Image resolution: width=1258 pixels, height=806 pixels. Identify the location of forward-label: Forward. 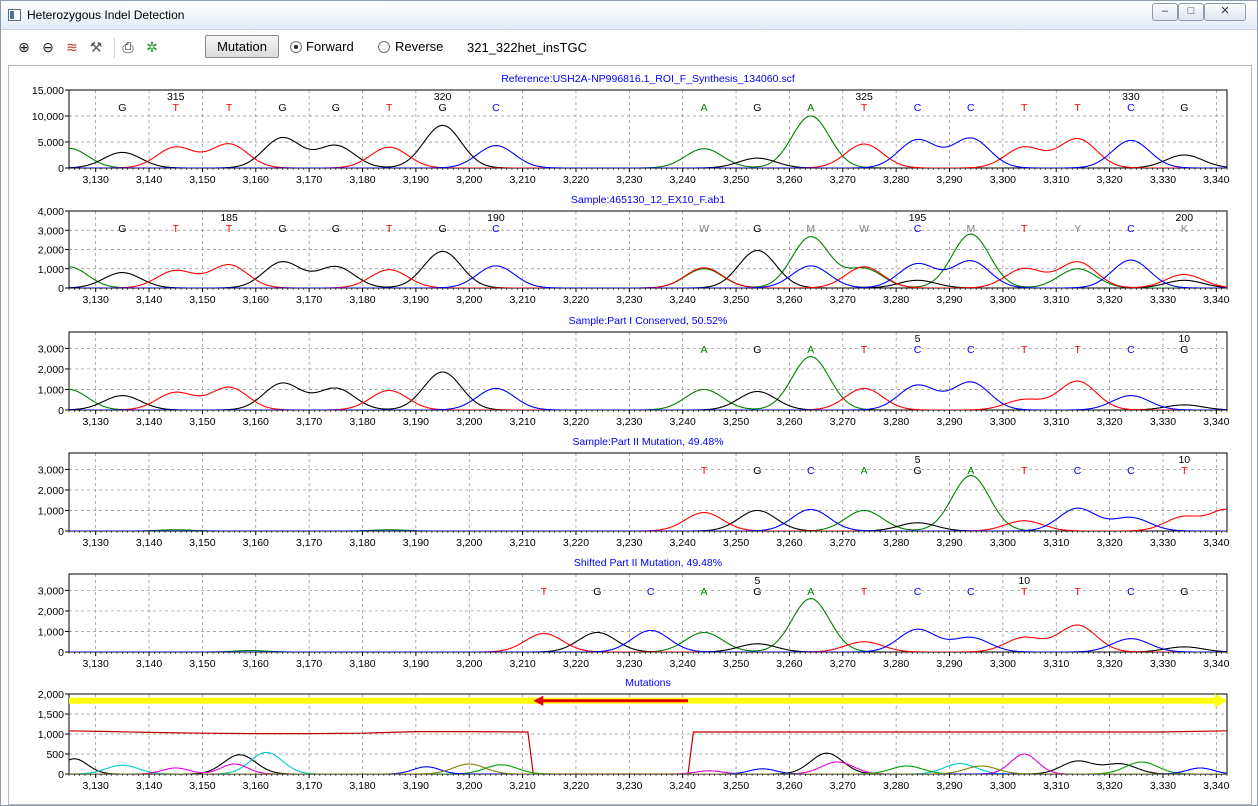
(330, 46).